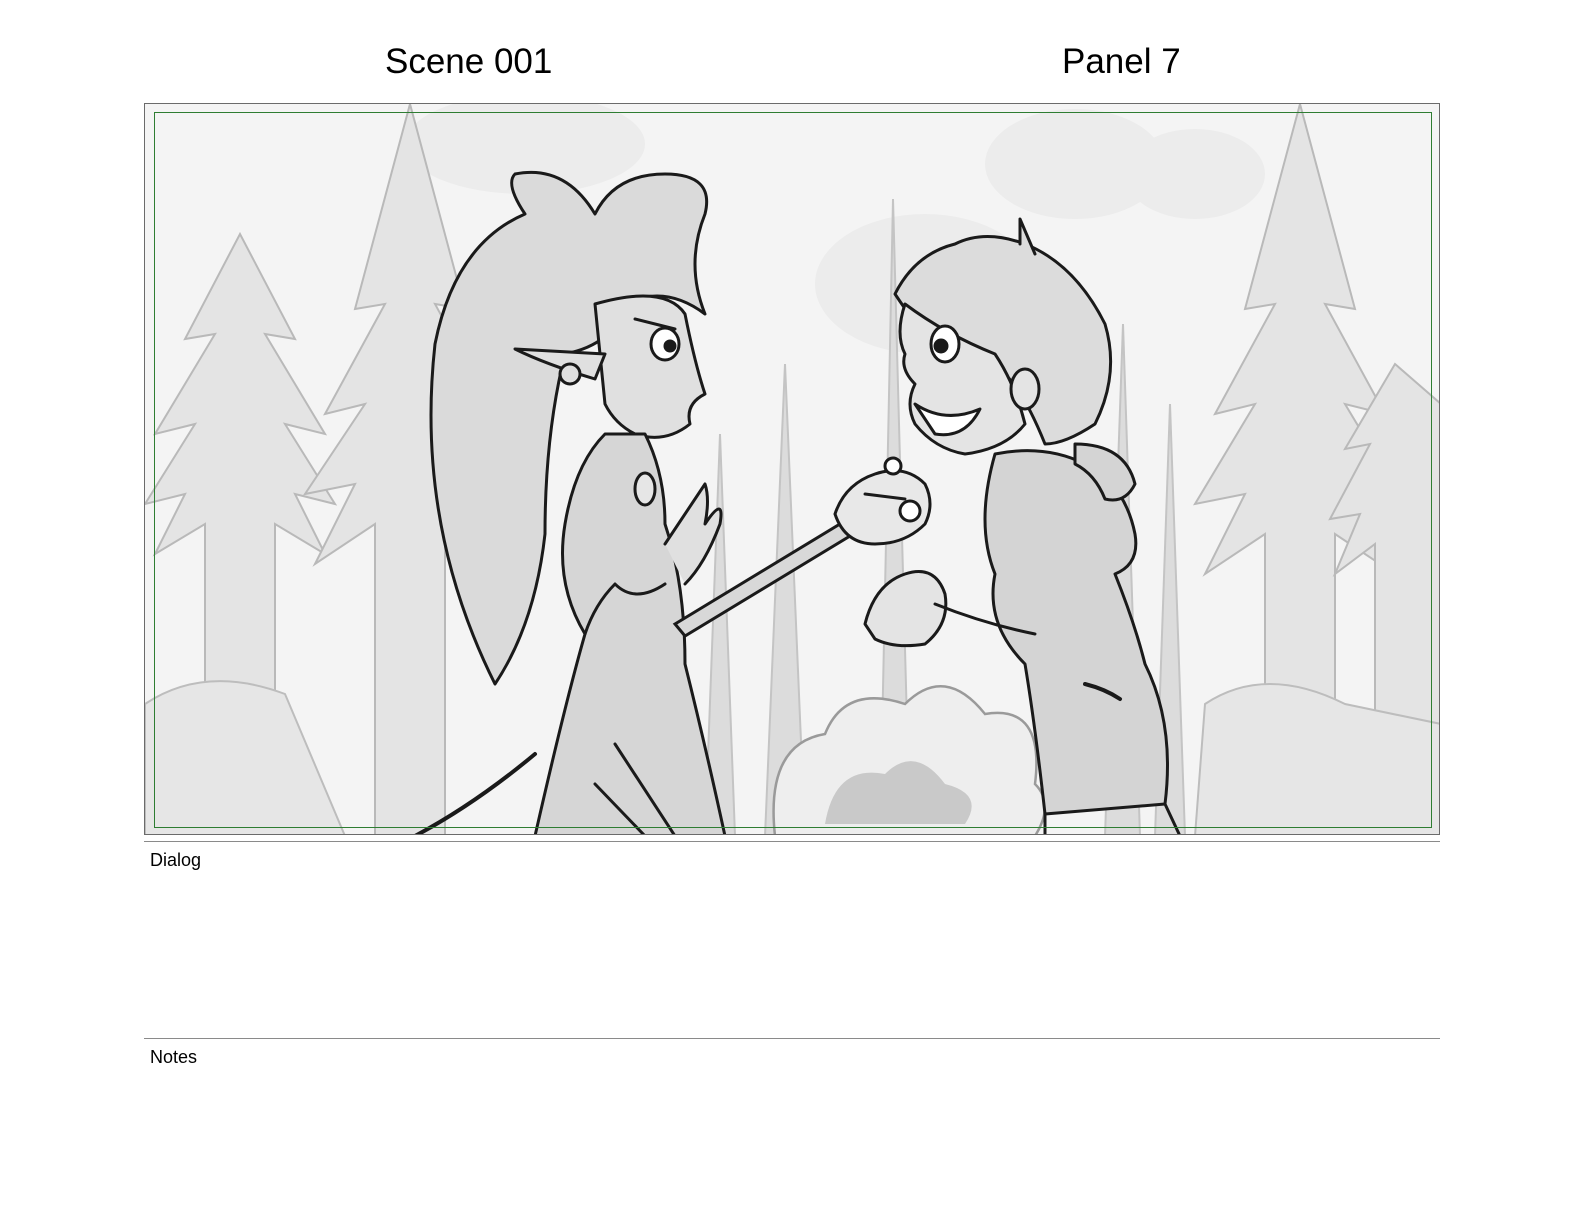  Describe the element at coordinates (176, 860) in the screenshot. I see `dialog-label: Dialog` at that location.